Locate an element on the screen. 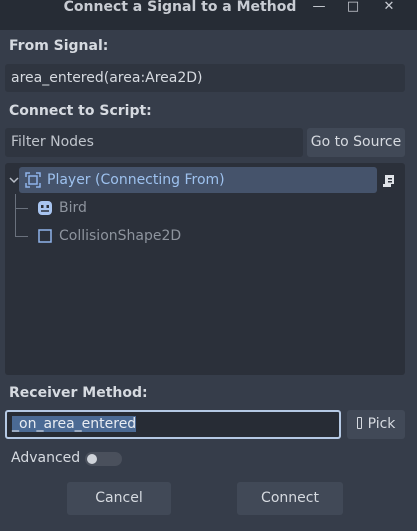  sprite-icon is located at coordinates (45, 208).